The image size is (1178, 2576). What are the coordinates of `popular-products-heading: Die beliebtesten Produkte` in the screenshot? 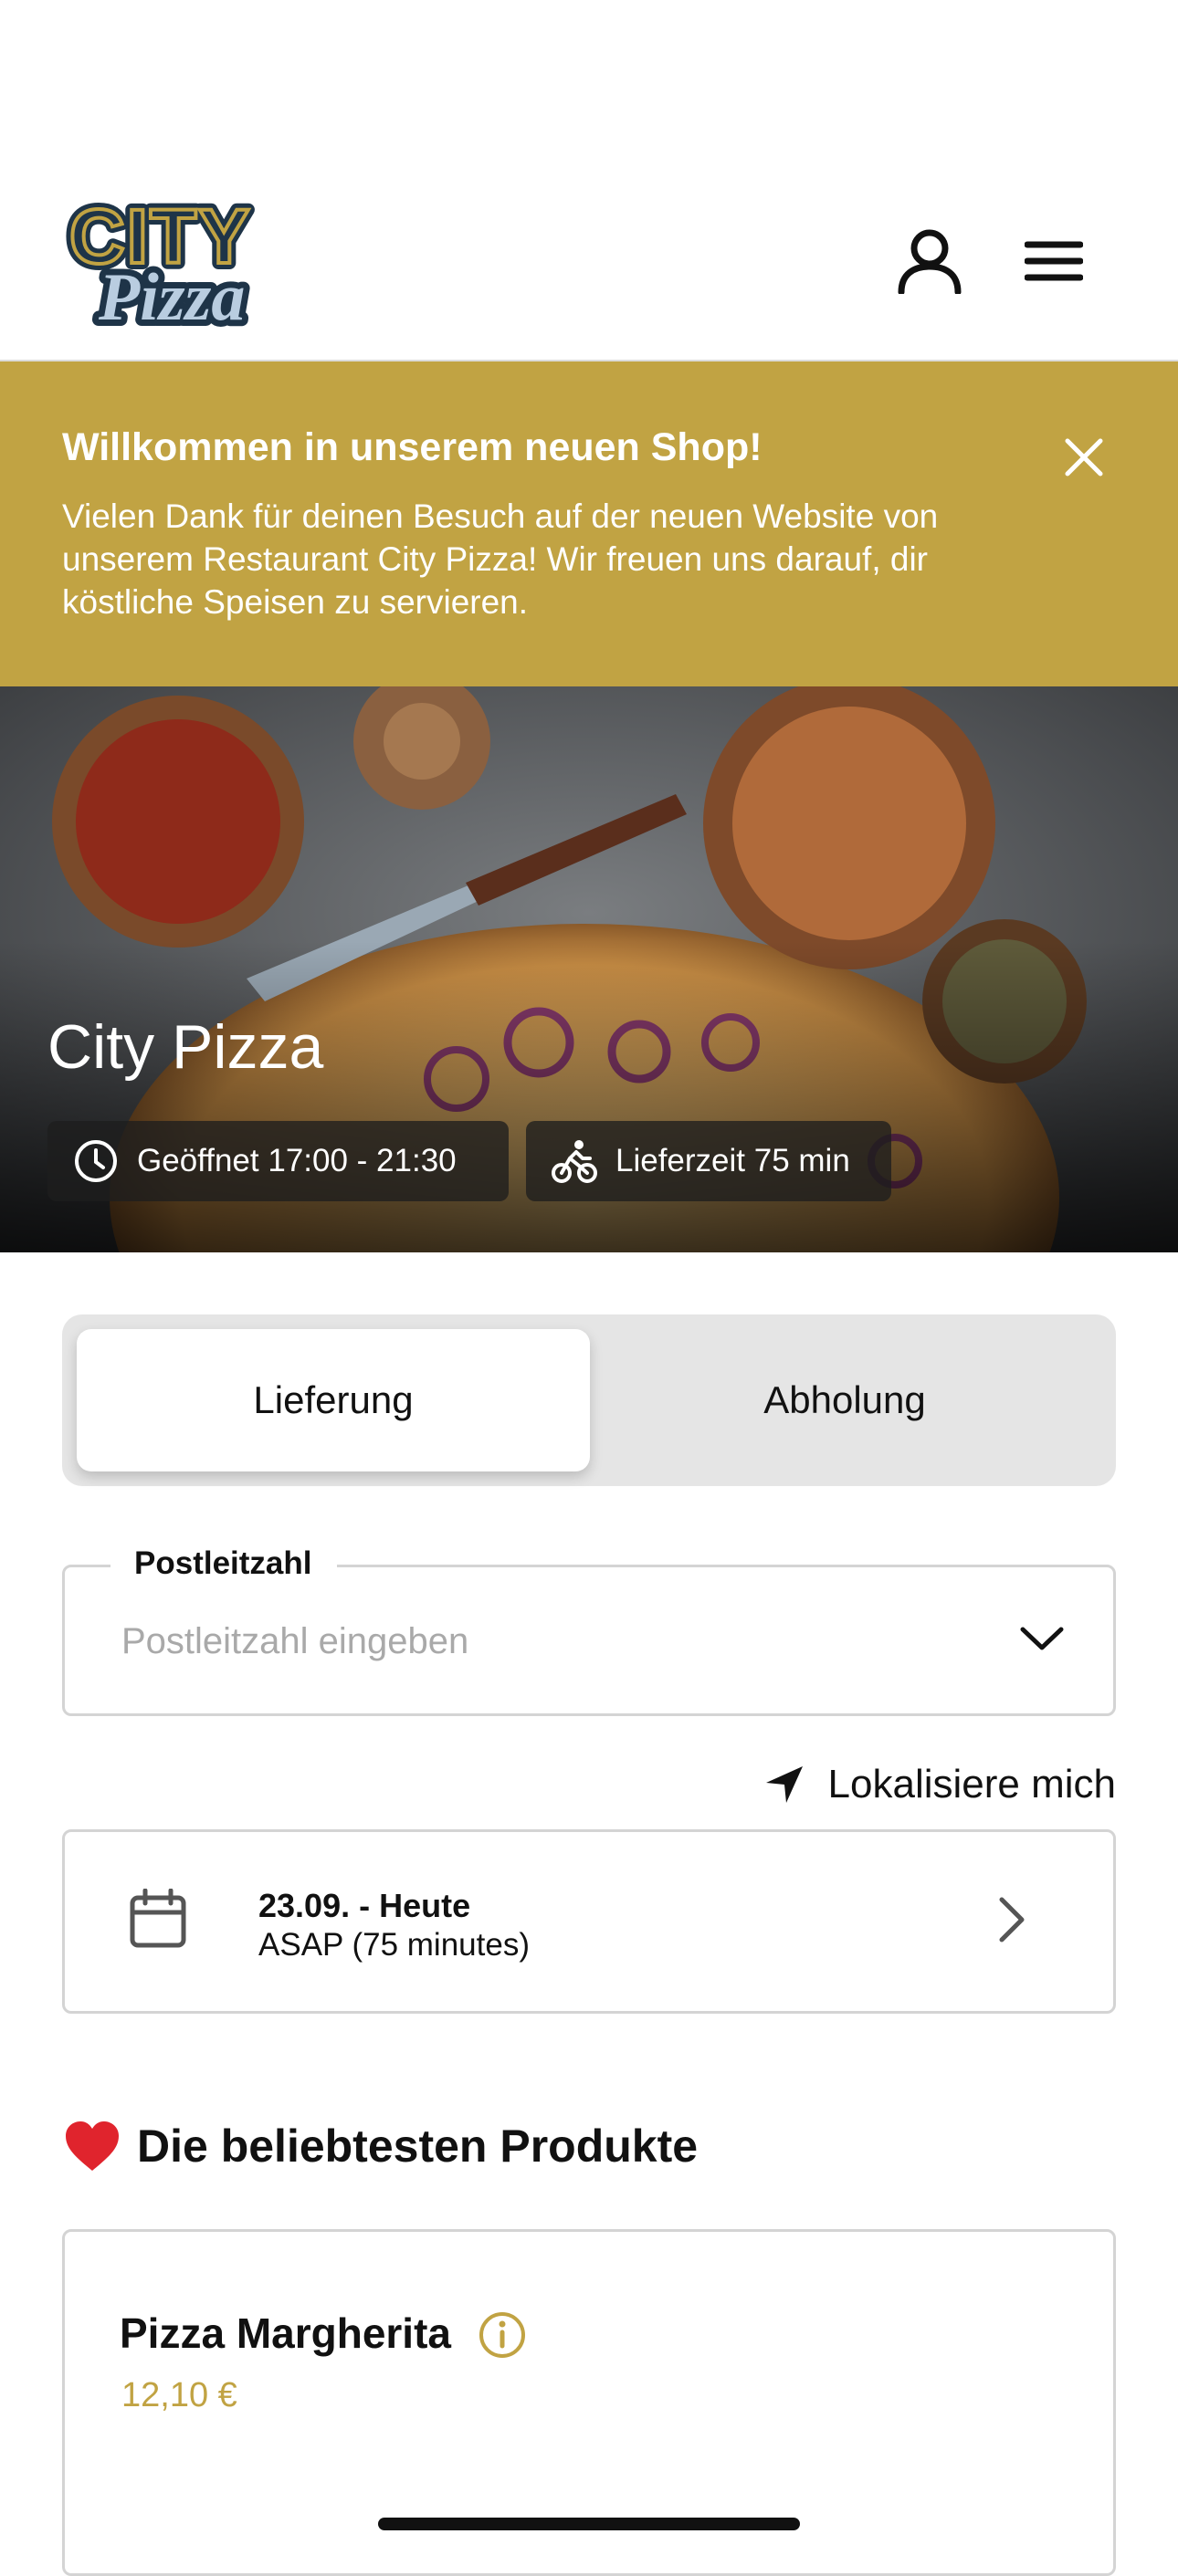 It's located at (381, 2146).